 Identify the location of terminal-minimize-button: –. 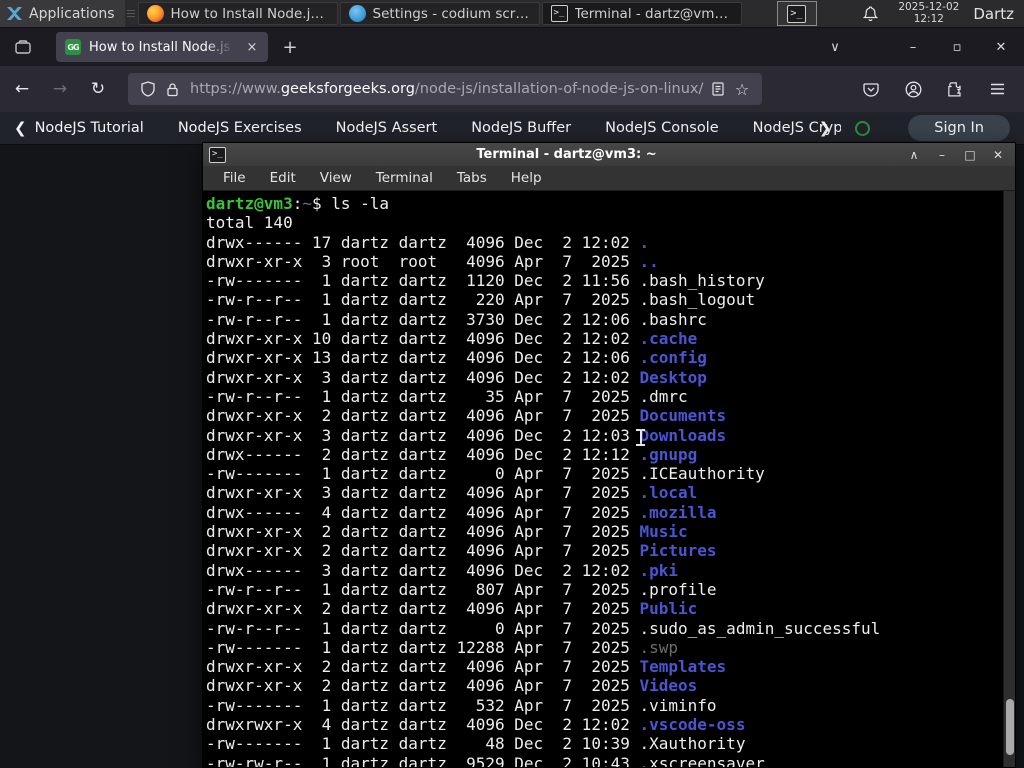
(942, 155).